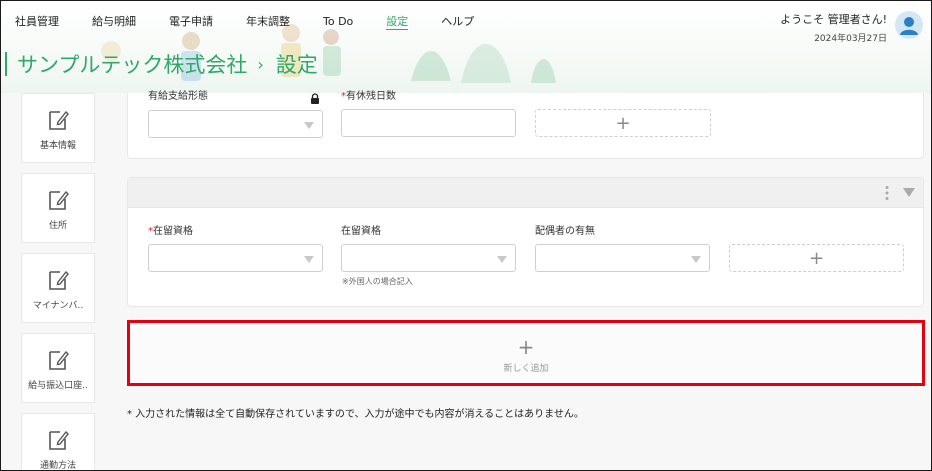 This screenshot has height=471, width=932. What do you see at coordinates (457, 22) in the screenshot?
I see `nav-item-help: ヘルプ` at bounding box center [457, 22].